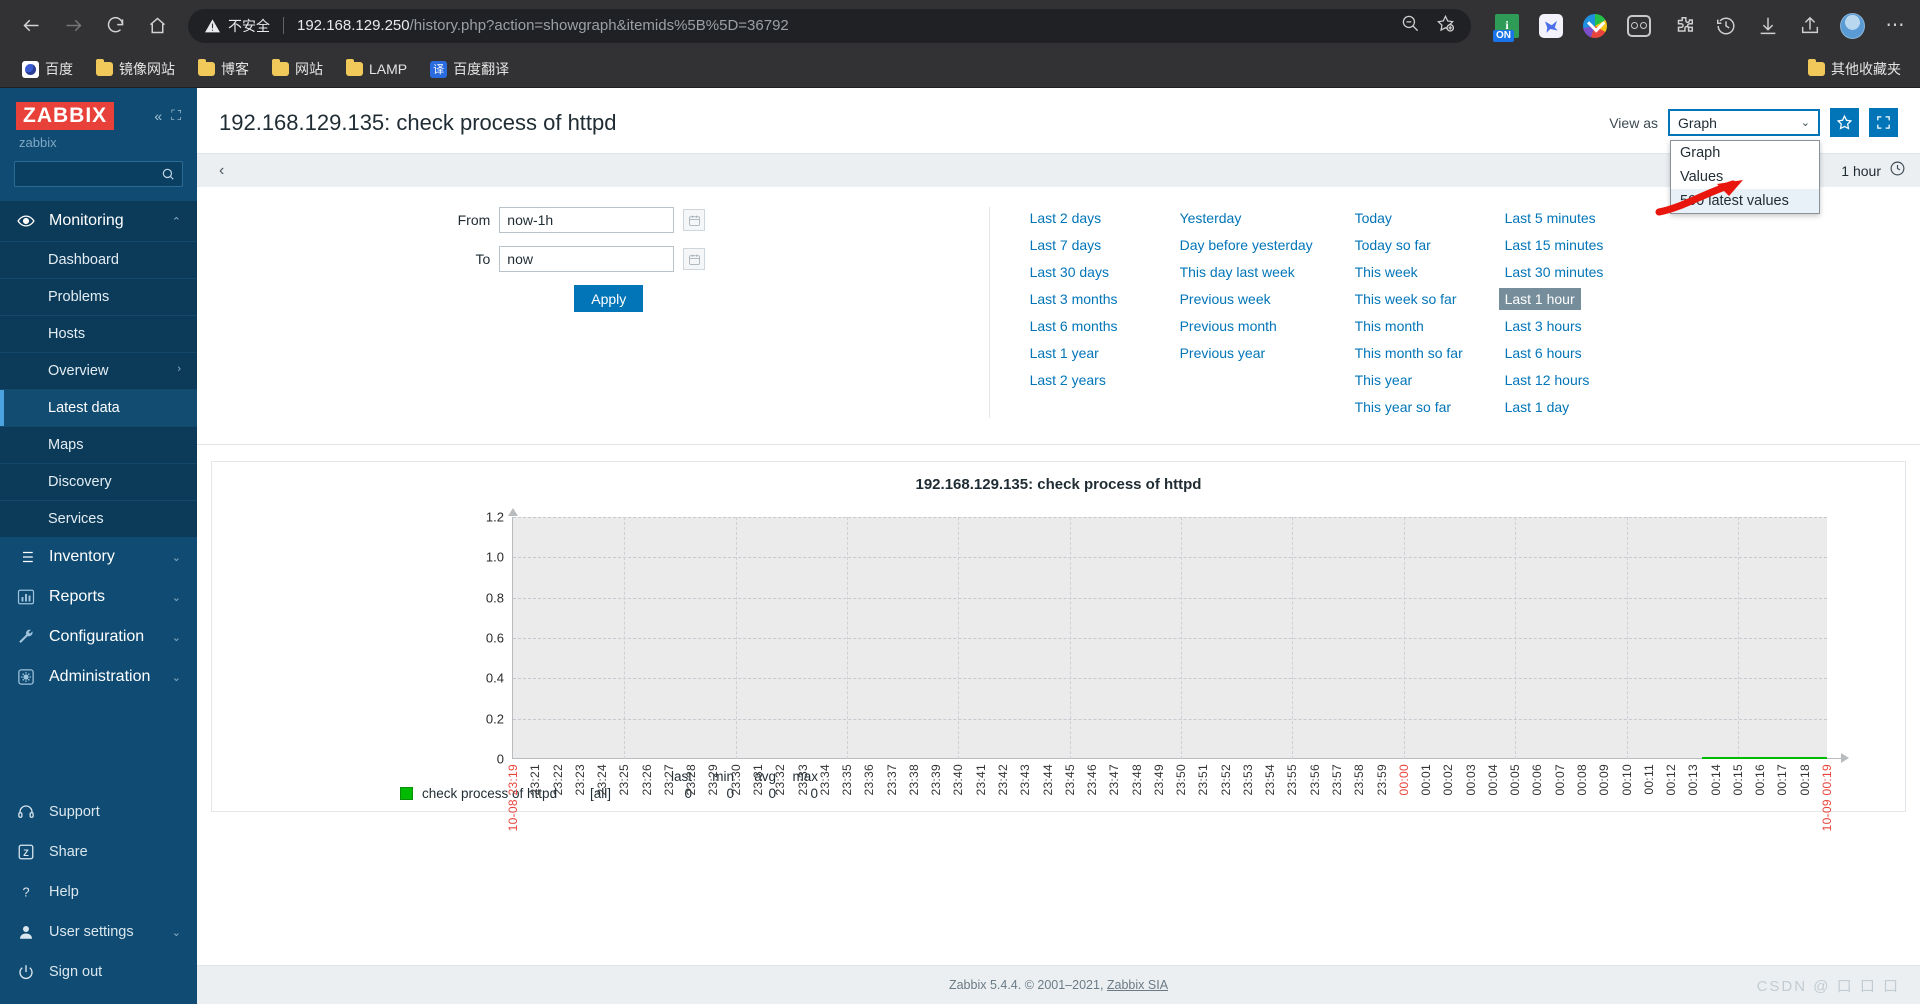 The height and width of the screenshot is (1004, 1920). What do you see at coordinates (1384, 380) in the screenshot?
I see `preset-this-year: This year` at bounding box center [1384, 380].